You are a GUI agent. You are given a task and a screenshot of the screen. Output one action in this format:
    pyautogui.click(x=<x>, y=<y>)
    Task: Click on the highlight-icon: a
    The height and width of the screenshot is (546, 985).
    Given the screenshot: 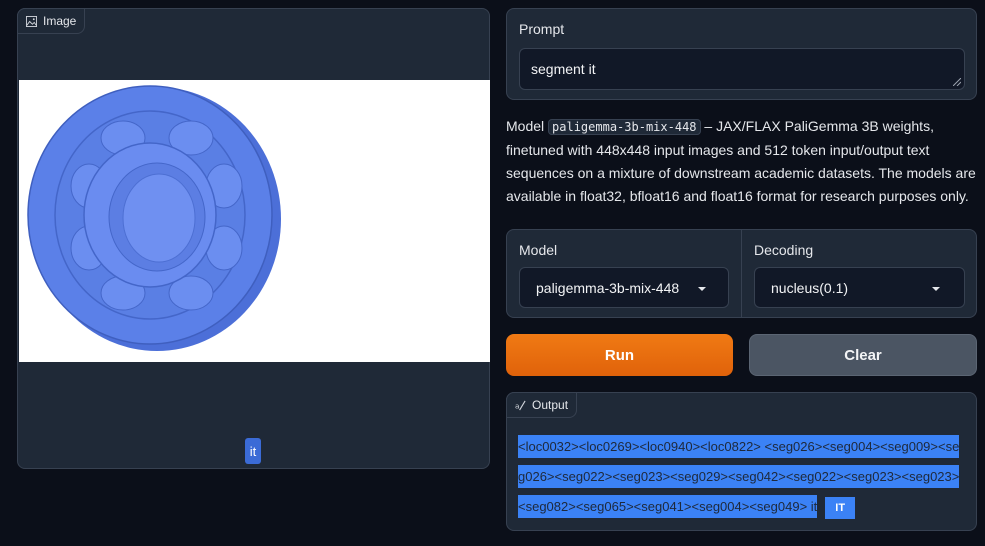 What is the action you would take?
    pyautogui.click(x=520, y=405)
    